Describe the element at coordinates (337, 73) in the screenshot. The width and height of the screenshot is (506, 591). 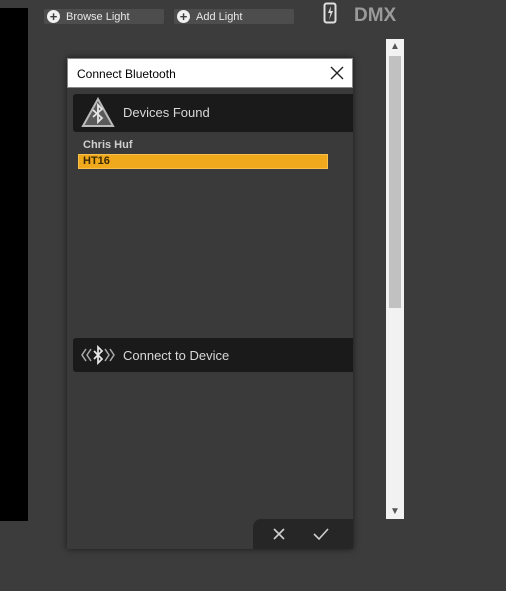
I see `close-icon` at that location.